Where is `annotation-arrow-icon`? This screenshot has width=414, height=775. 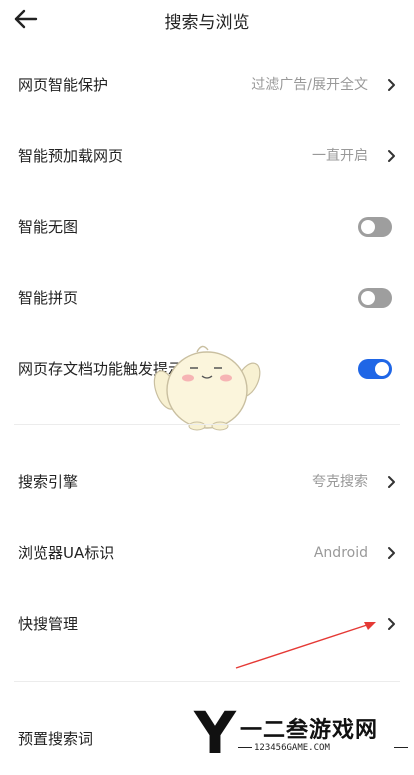
annotation-arrow-icon is located at coordinates (305, 645).